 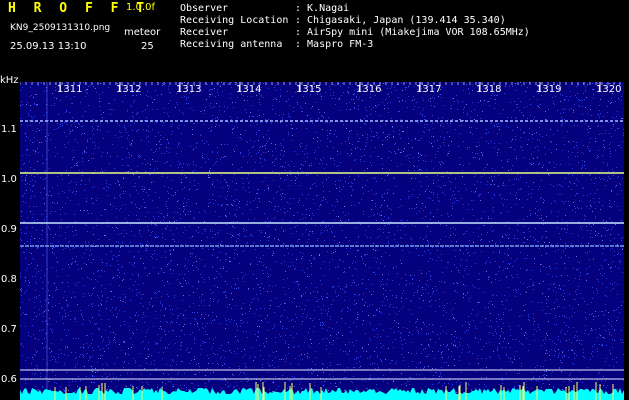 What do you see at coordinates (322, 394) in the screenshot?
I see `bottom-signal-band` at bounding box center [322, 394].